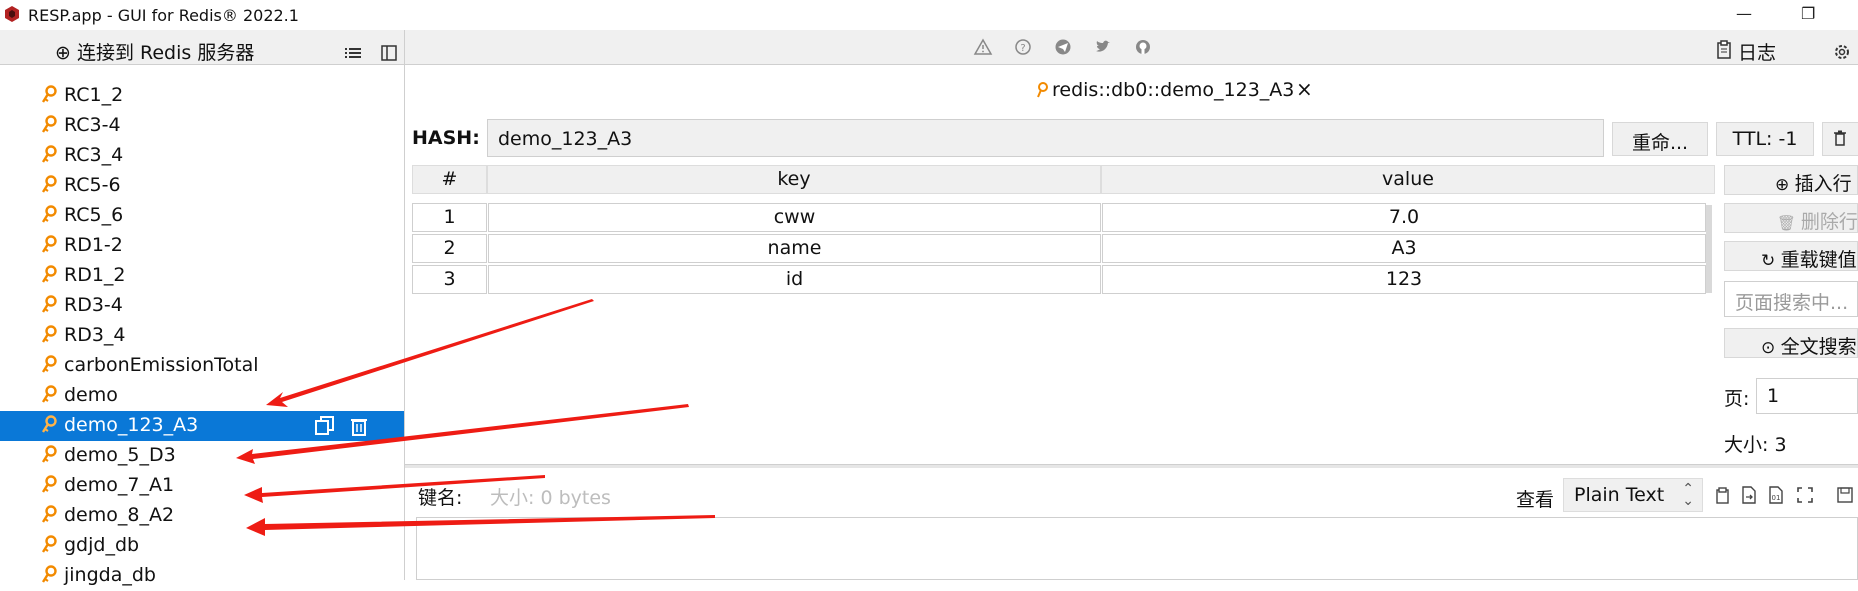 The image size is (1858, 591). I want to click on annotation-arrows, so click(475, 417).